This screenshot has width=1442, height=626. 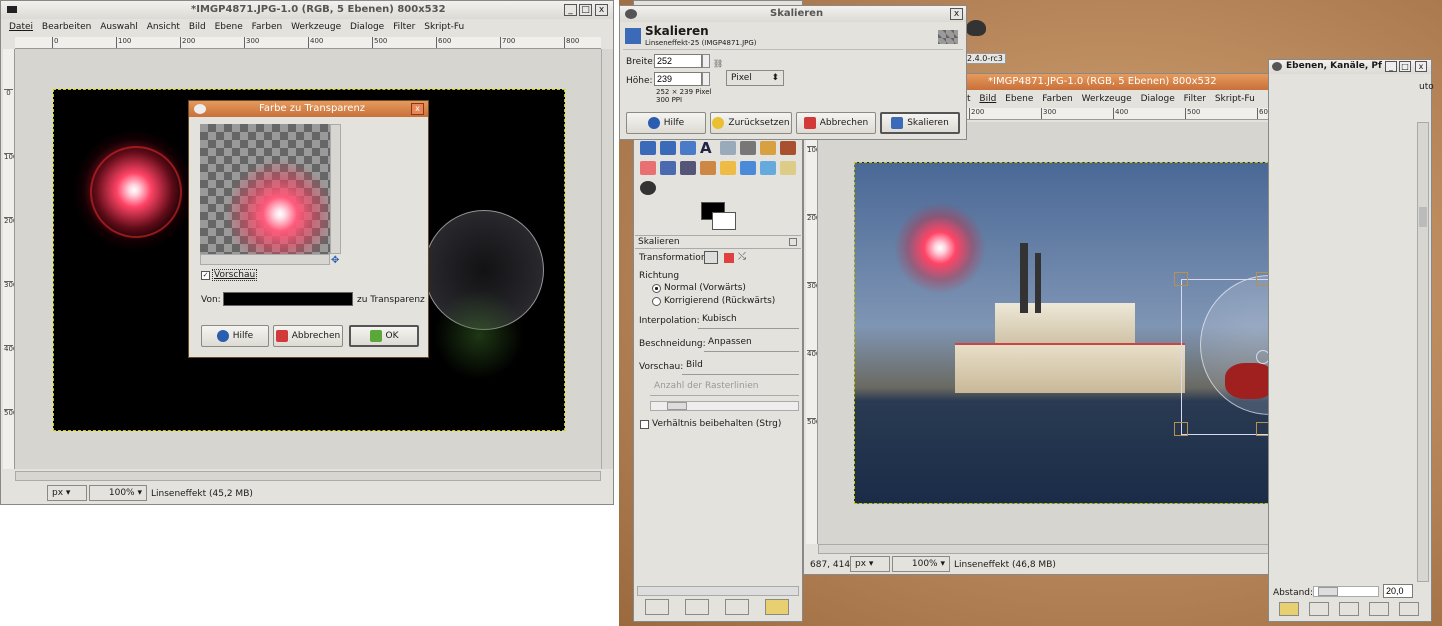 I want to click on interpolation-select: Kubisch, so click(x=748, y=320).